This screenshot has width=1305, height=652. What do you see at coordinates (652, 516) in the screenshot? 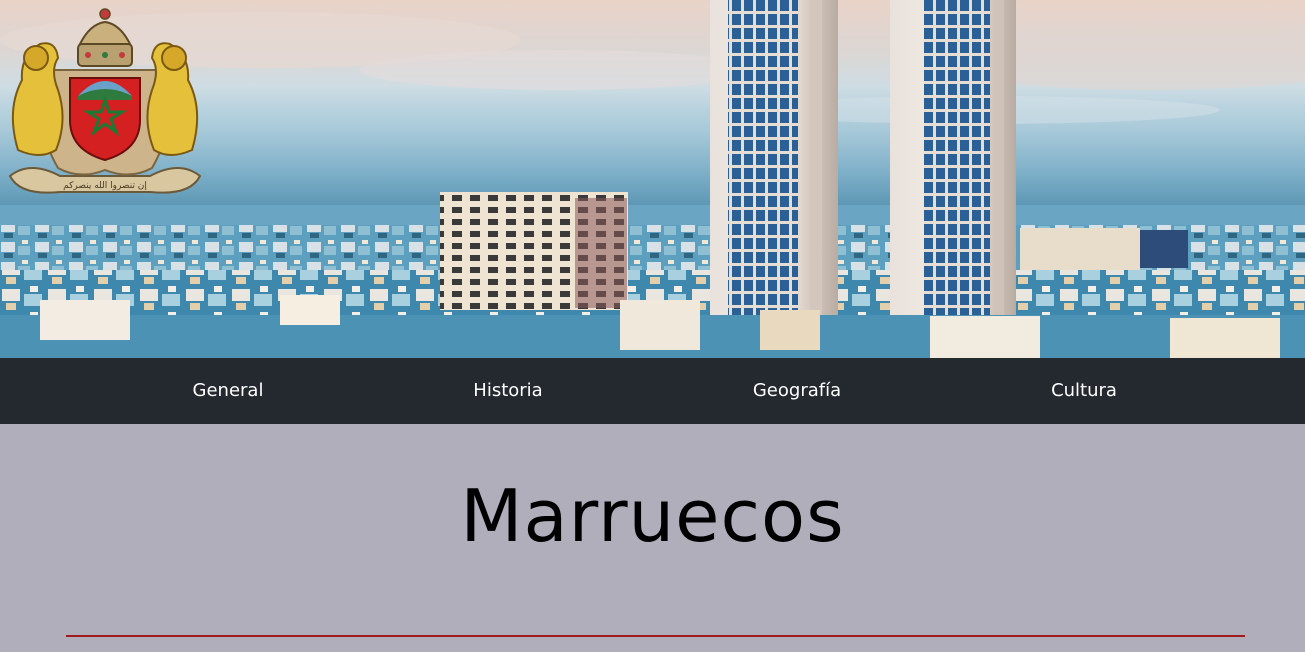
I see `page-title: Marruecos` at bounding box center [652, 516].